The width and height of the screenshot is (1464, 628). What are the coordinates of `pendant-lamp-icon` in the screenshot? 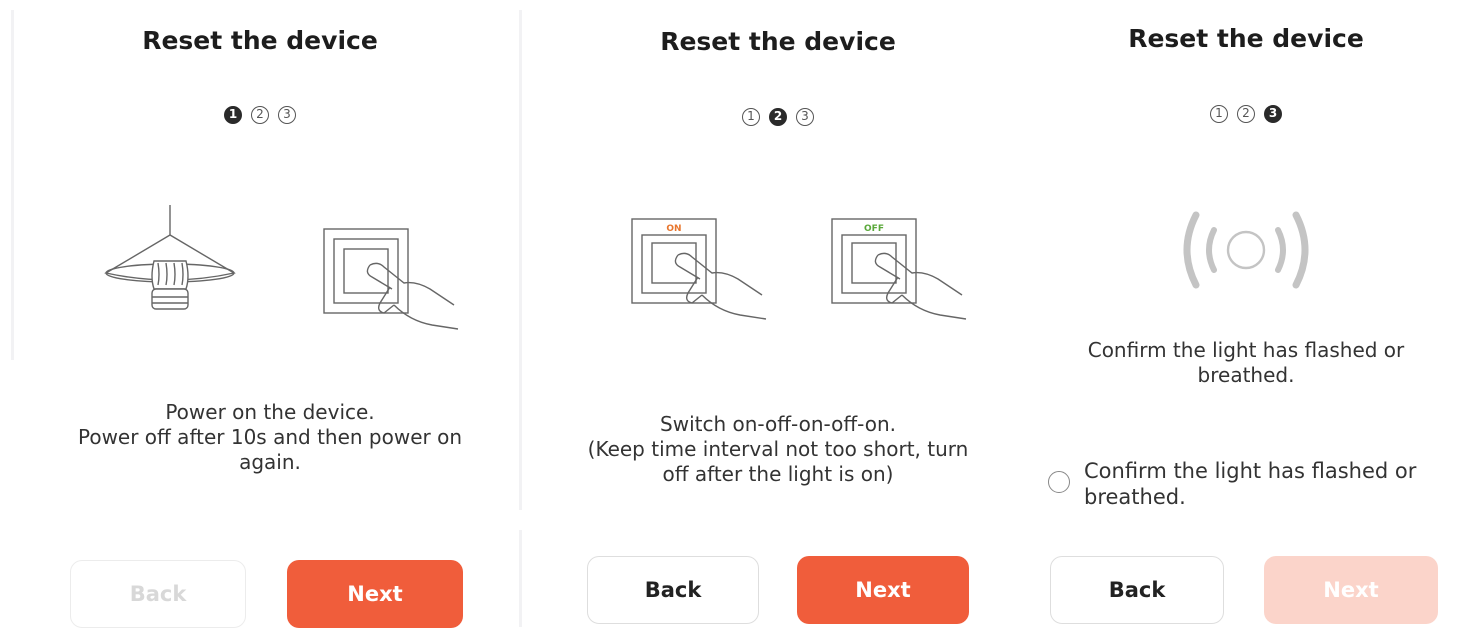 It's located at (170, 257).